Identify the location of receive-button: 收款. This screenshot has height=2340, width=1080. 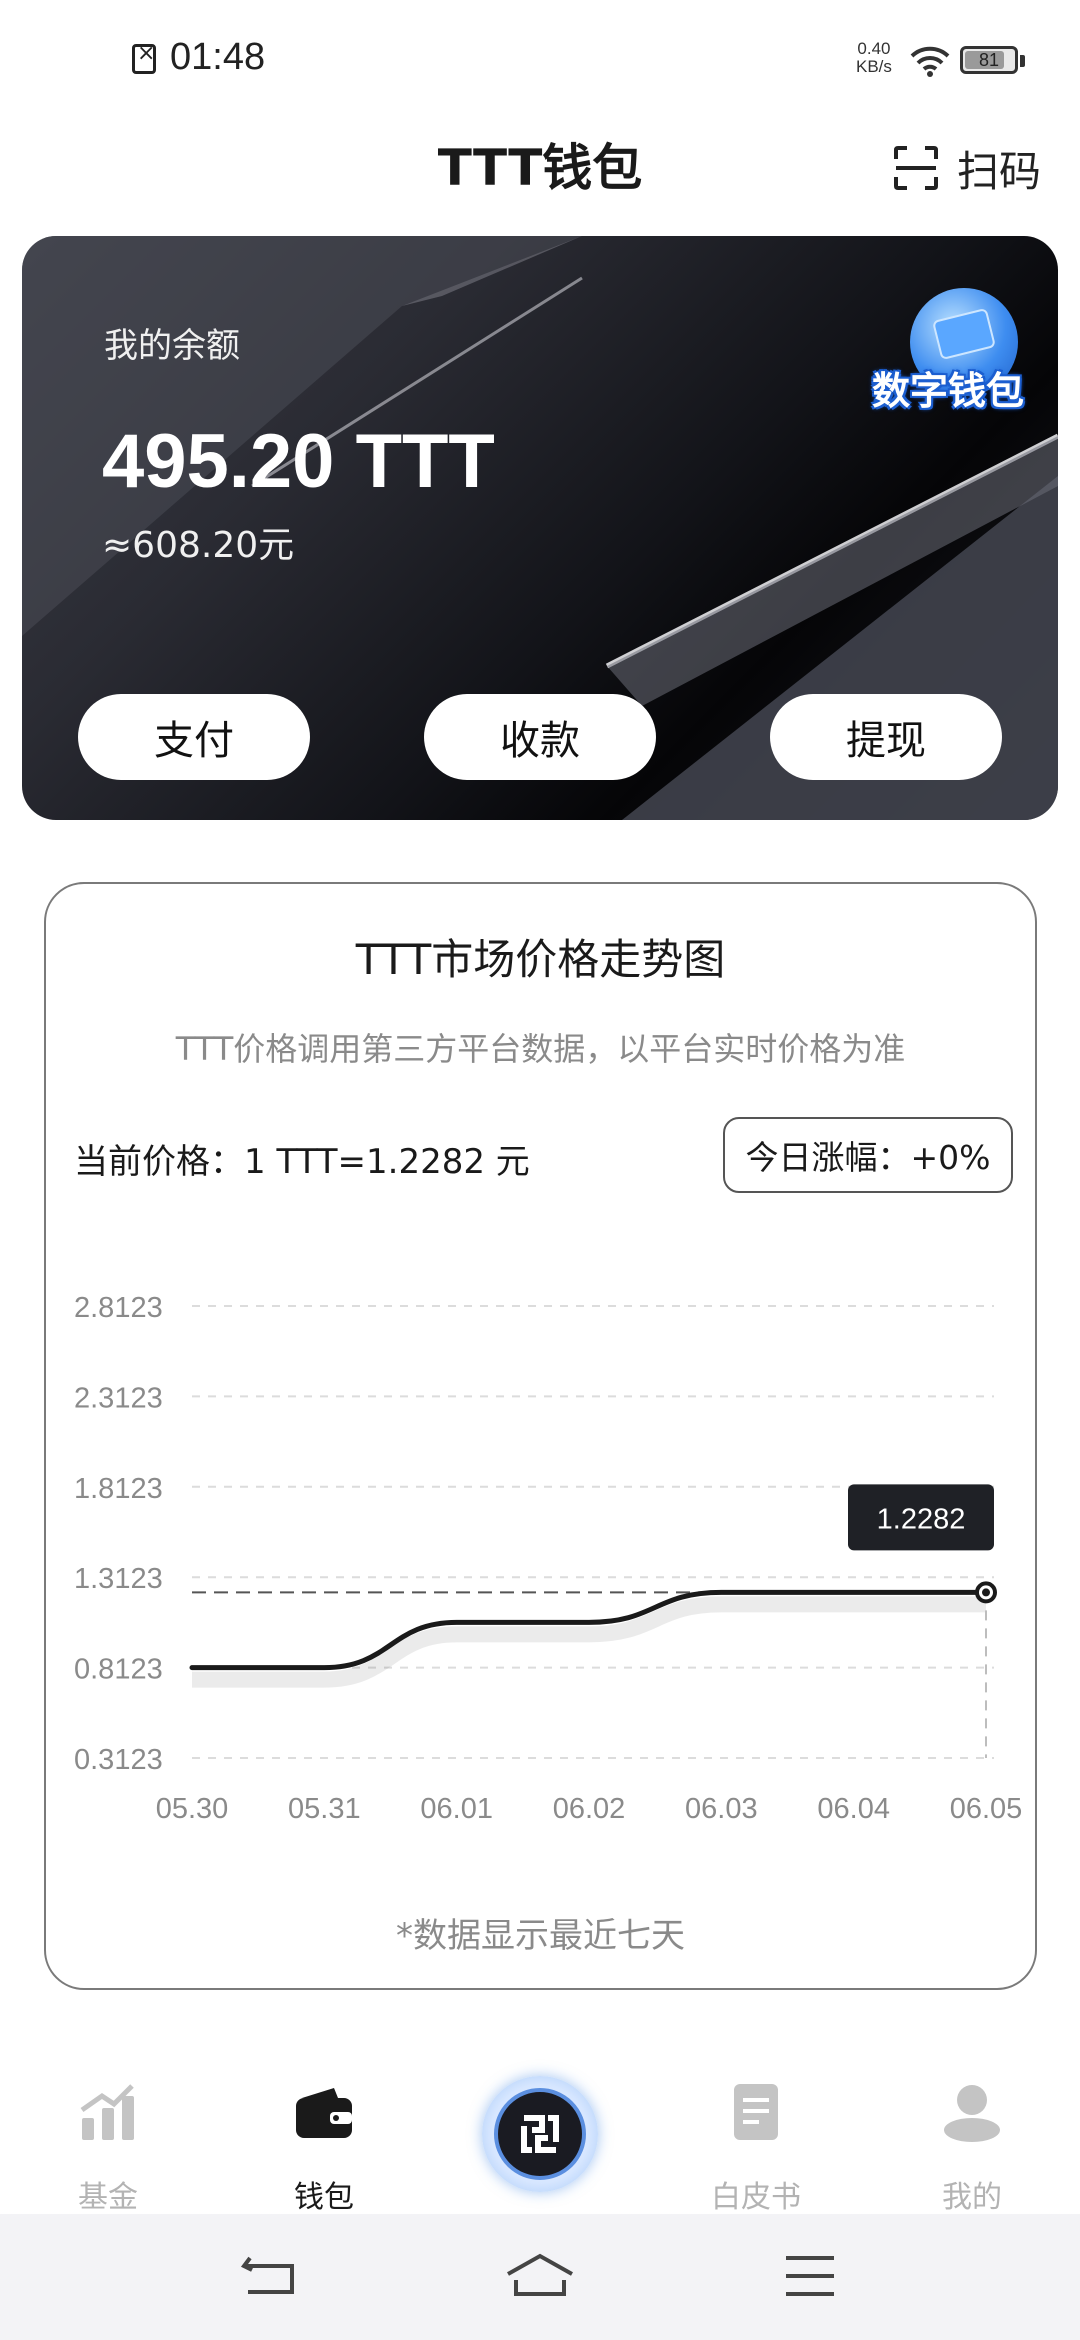
(540, 737).